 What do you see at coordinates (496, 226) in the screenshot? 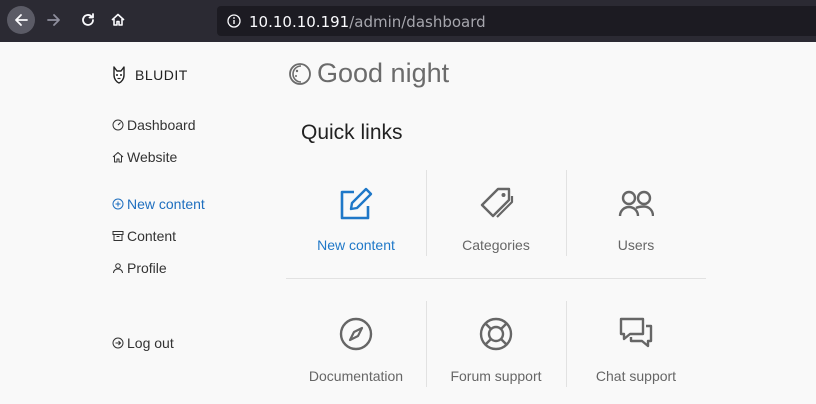
I see `quick-link-categories: Categories` at bounding box center [496, 226].